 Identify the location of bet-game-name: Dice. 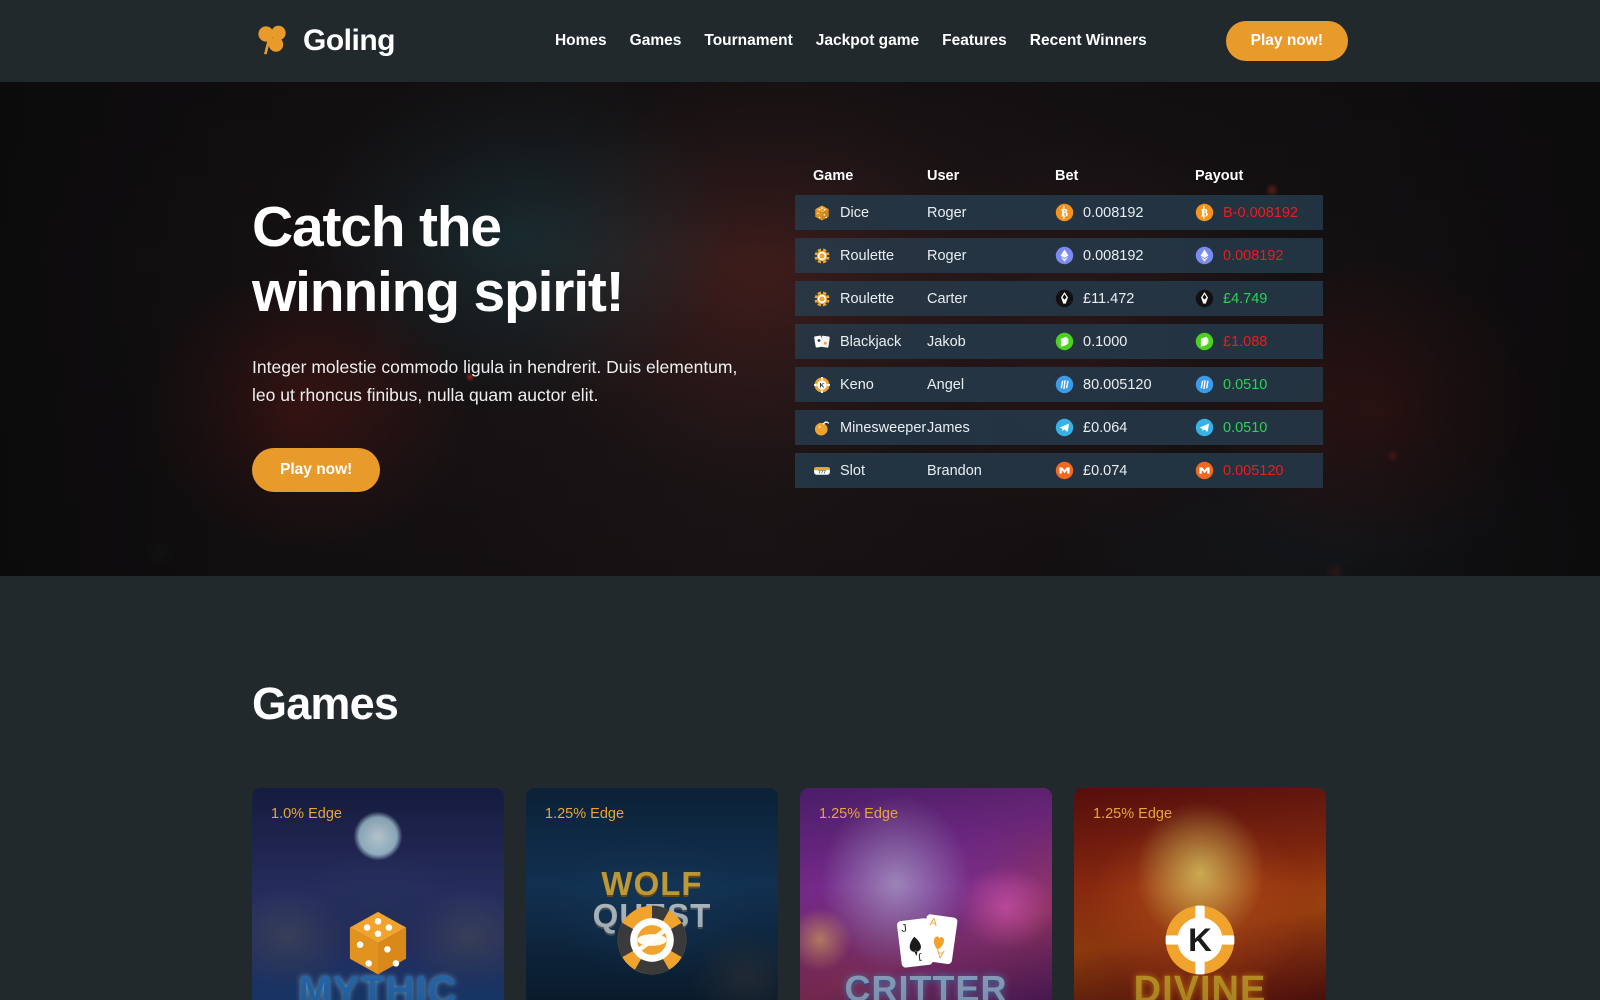
(855, 212).